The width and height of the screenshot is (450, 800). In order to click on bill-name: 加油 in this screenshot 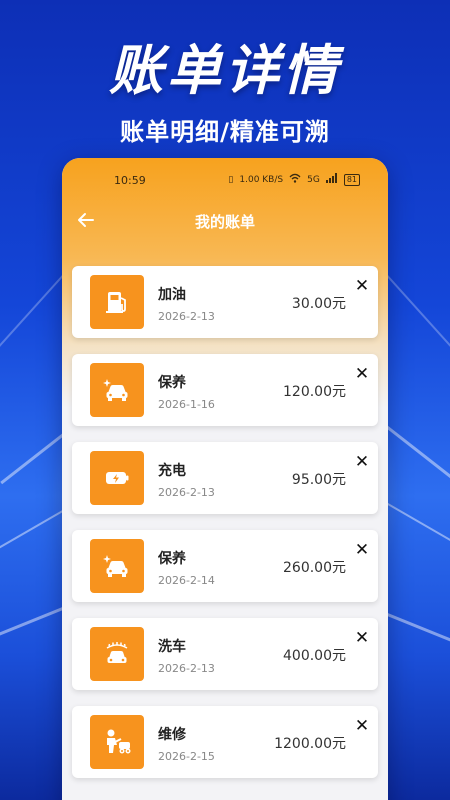, I will do `click(172, 295)`.